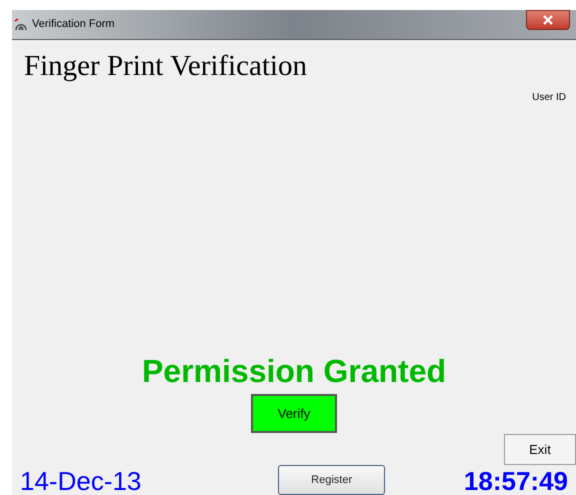 This screenshot has width=576, height=495. What do you see at coordinates (540, 449) in the screenshot?
I see `exit-button: Exit` at bounding box center [540, 449].